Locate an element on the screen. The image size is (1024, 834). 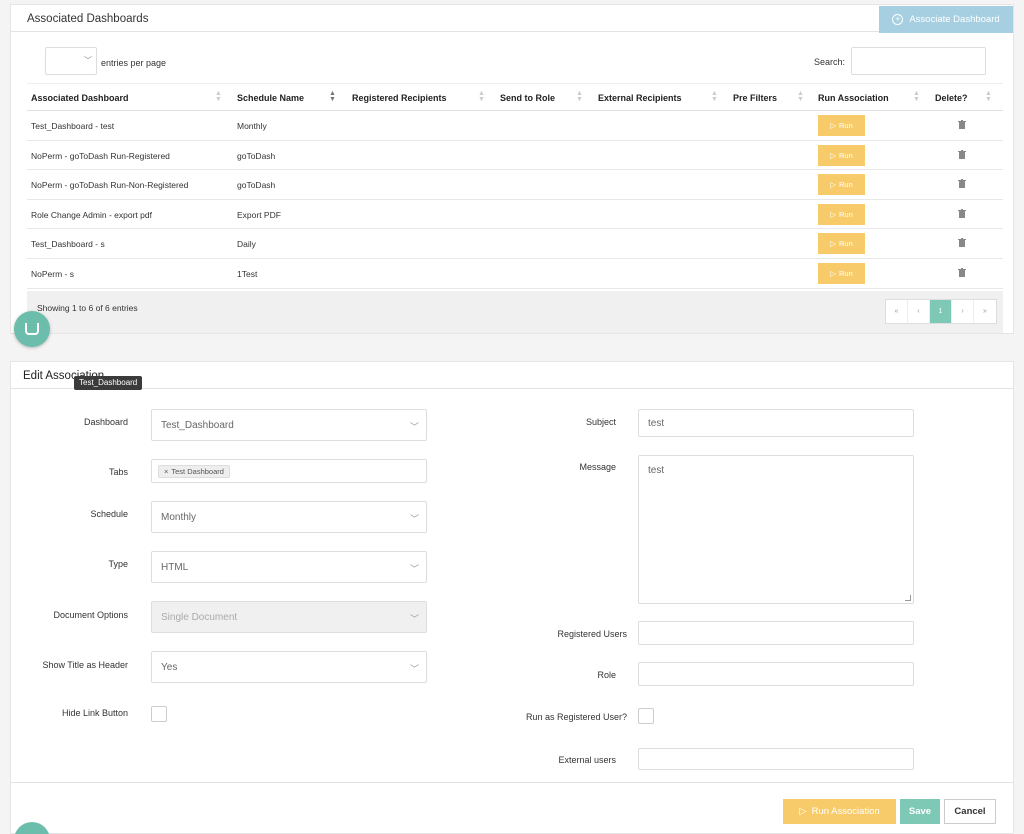
dashboard-label: Dashboard is located at coordinates (105, 422).